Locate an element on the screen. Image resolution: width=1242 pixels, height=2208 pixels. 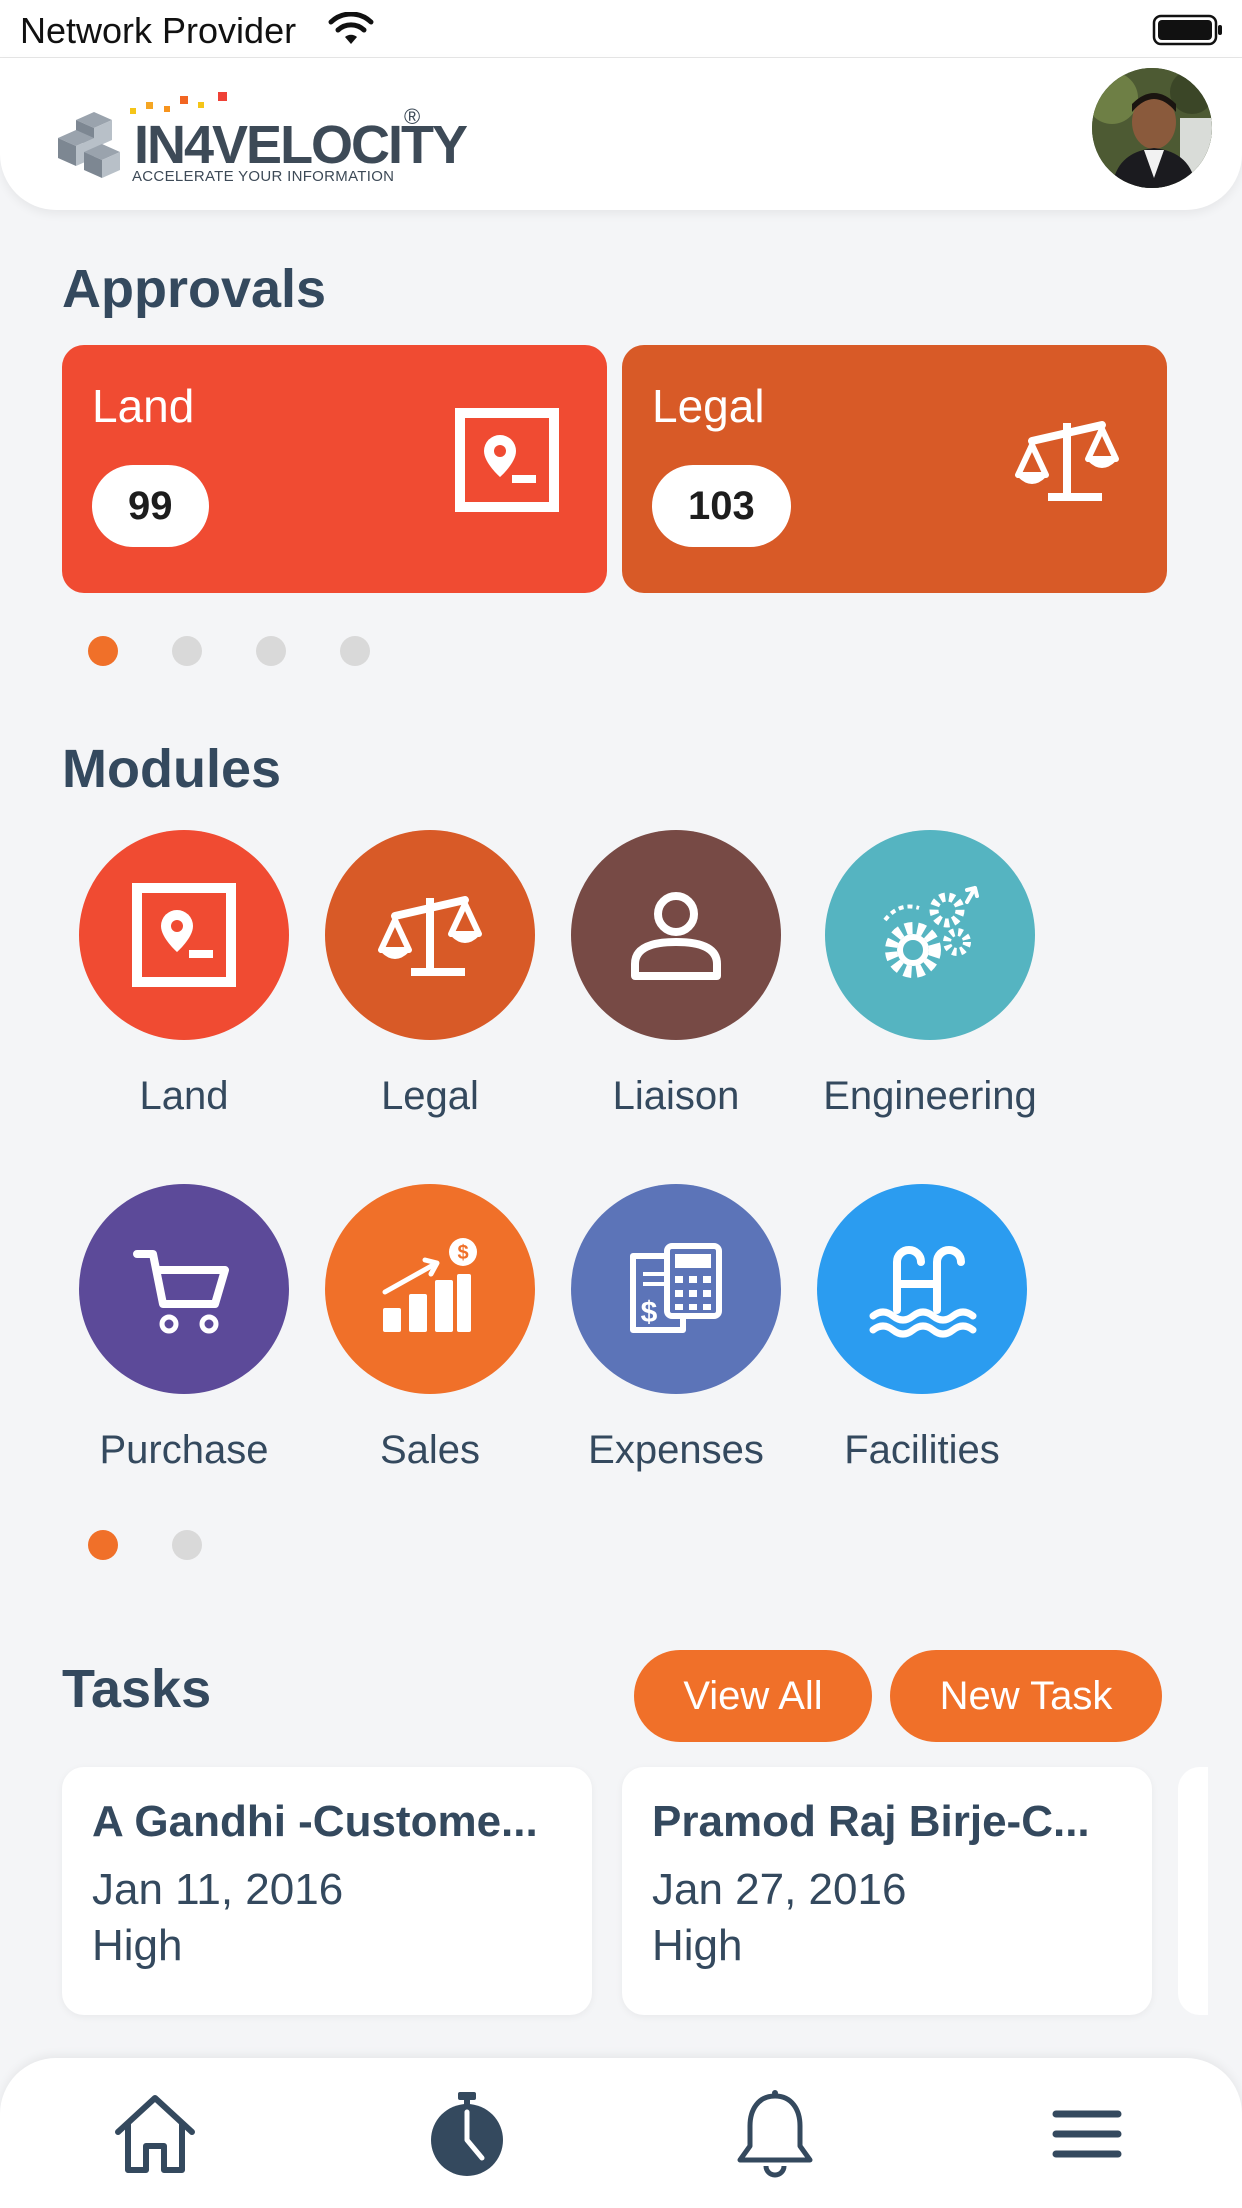
module-label: Sales is located at coordinates (430, 1450).